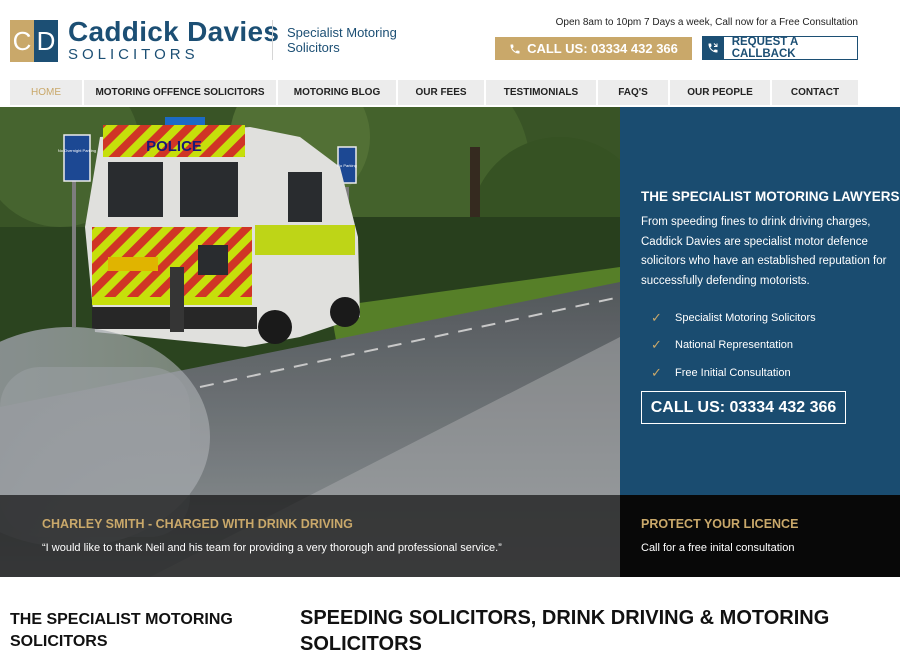 The height and width of the screenshot is (650, 900). I want to click on sign-no-parking: No Parking, so click(347, 165).